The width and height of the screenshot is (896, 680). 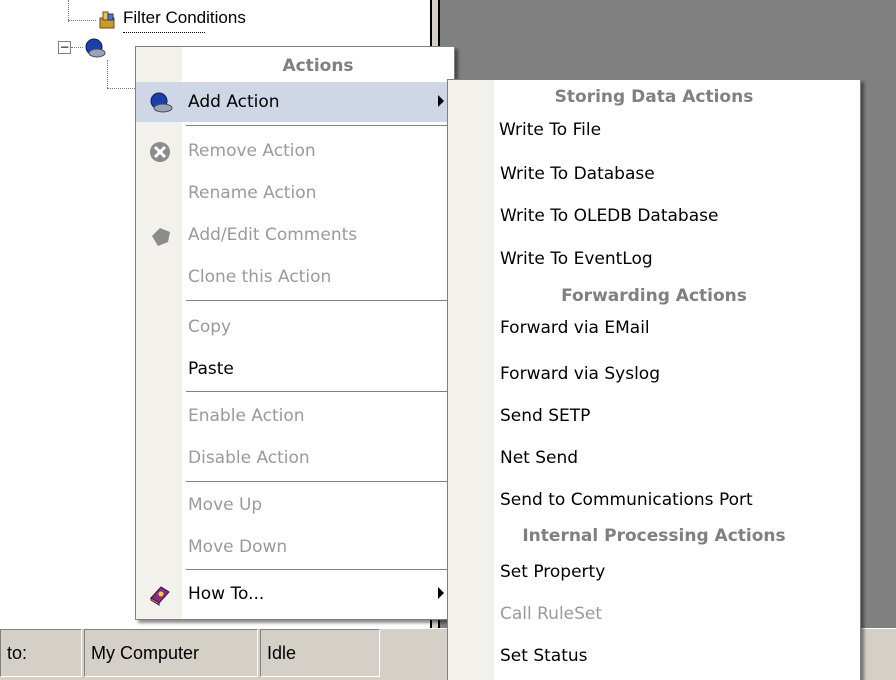 What do you see at coordinates (318, 66) in the screenshot?
I see `menu-header-actions: Actions` at bounding box center [318, 66].